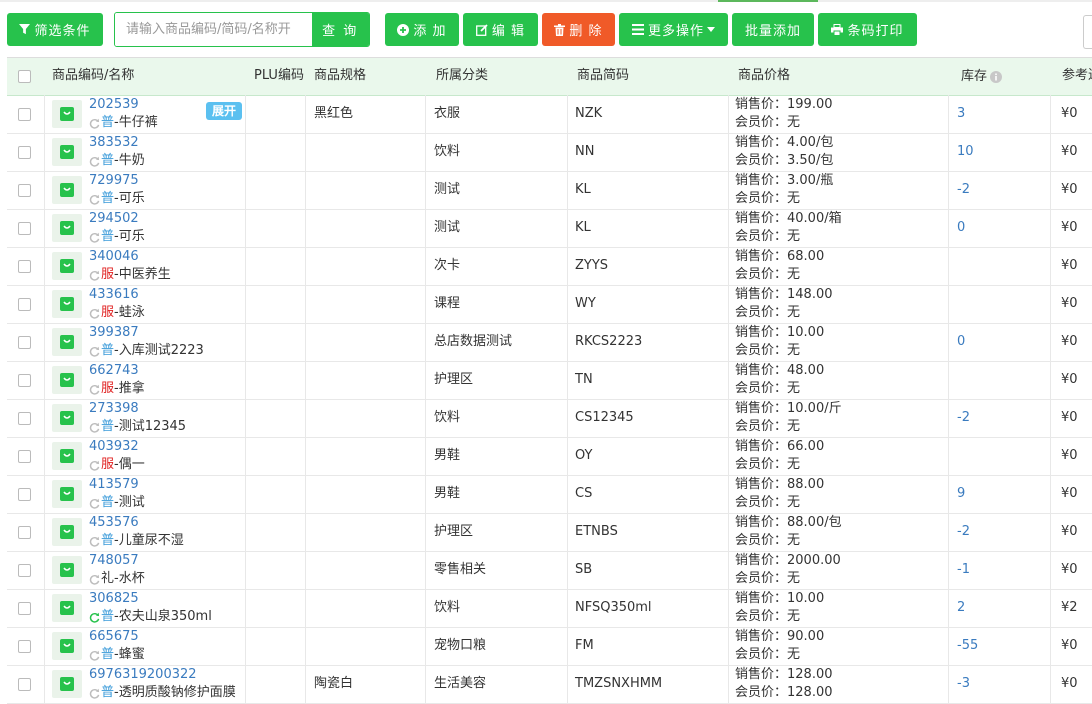 This screenshot has height=704, width=1092. What do you see at coordinates (549, 456) in the screenshot?
I see `table-row: 403932 服 - 偶一 男鞋 OY 销售价：66.00 会员价：无 ¥0` at bounding box center [549, 456].